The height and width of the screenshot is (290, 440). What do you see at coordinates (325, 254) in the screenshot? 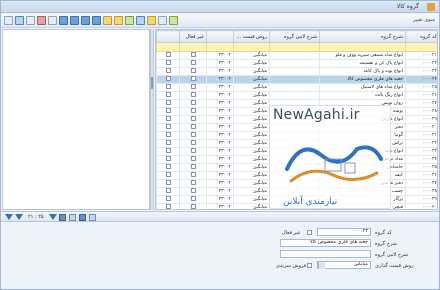
I see `latin-field` at bounding box center [325, 254].